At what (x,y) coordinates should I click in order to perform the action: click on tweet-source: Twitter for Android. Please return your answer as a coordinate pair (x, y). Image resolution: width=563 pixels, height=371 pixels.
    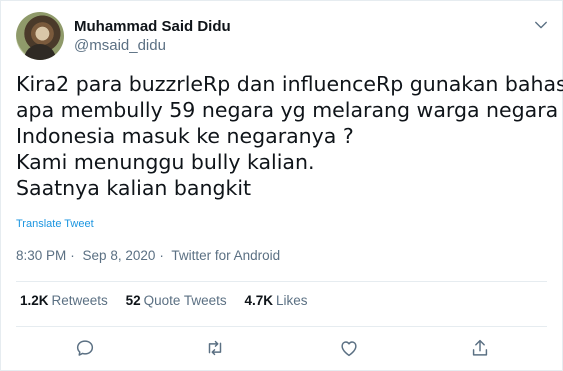
    Looking at the image, I should click on (225, 255).